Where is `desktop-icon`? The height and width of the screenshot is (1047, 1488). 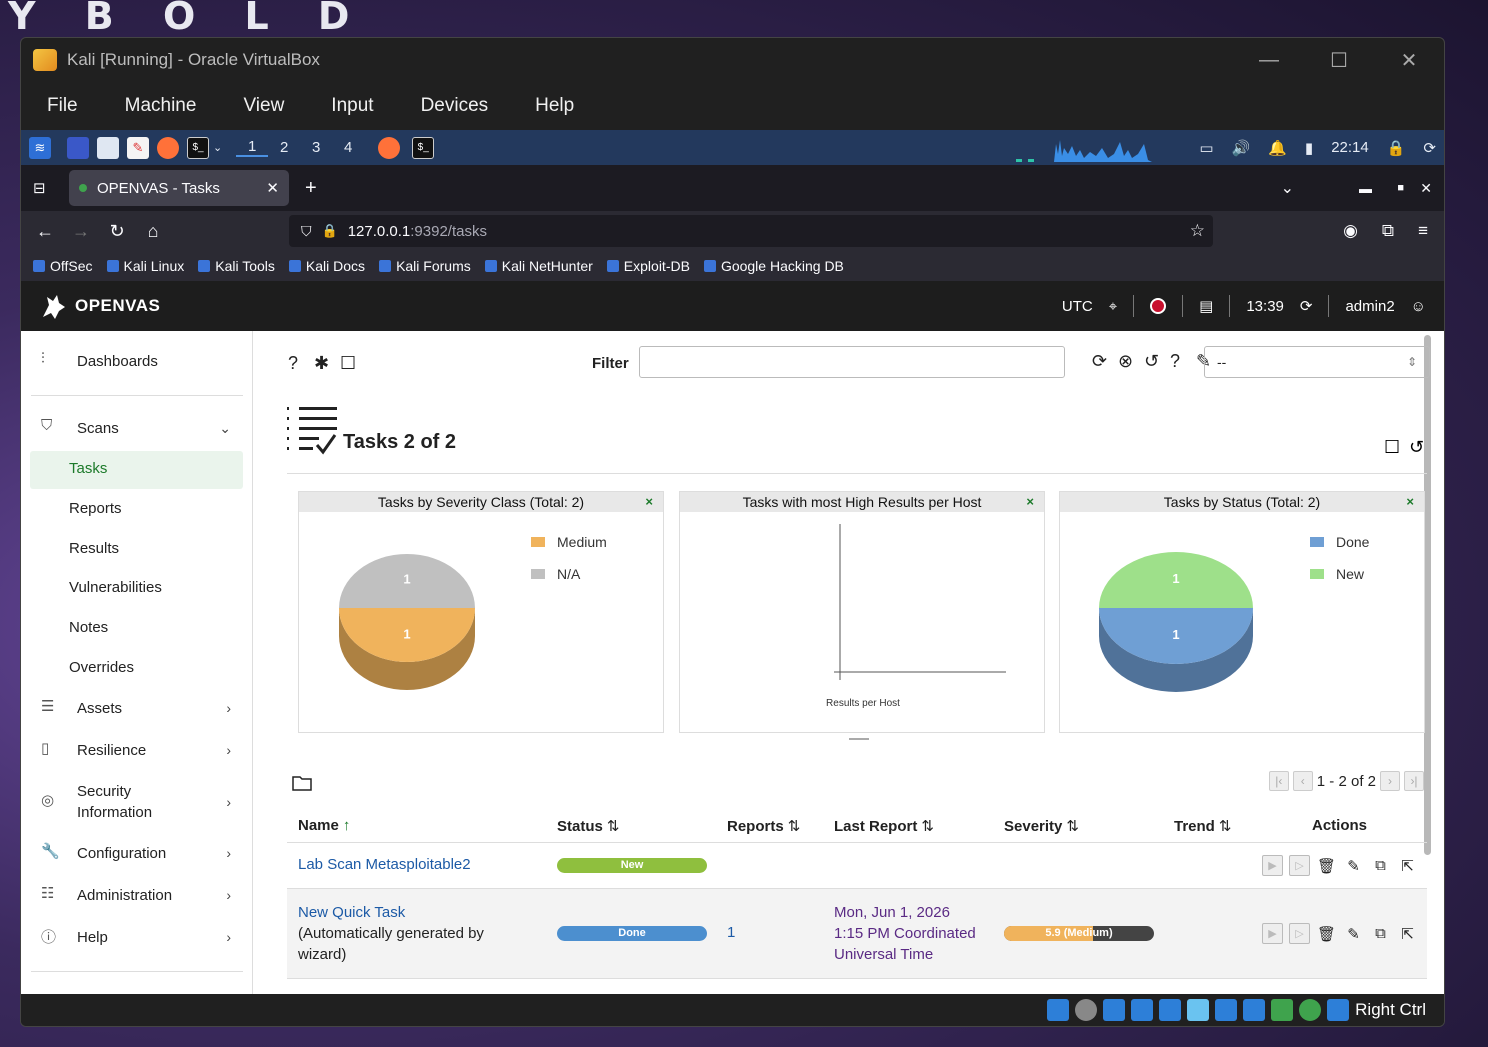 desktop-icon is located at coordinates (78, 147).